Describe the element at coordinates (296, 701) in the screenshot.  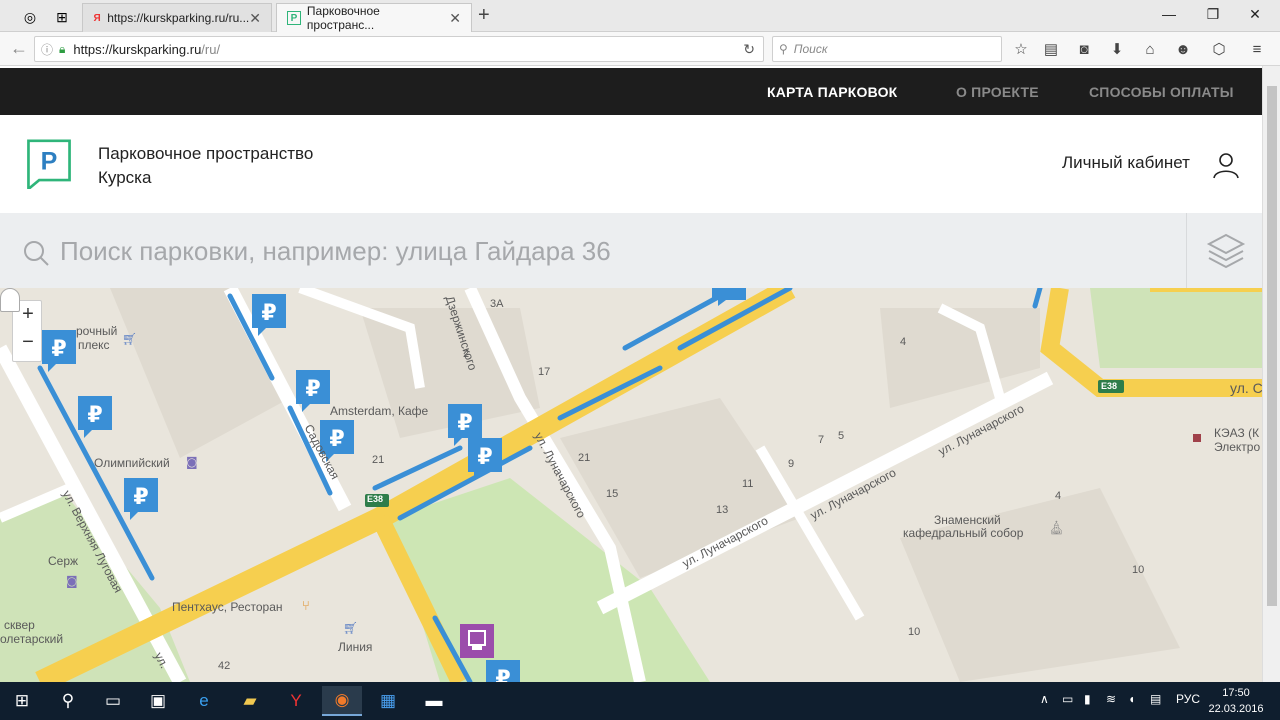
I see `yandex-browser-icon: Y` at that location.